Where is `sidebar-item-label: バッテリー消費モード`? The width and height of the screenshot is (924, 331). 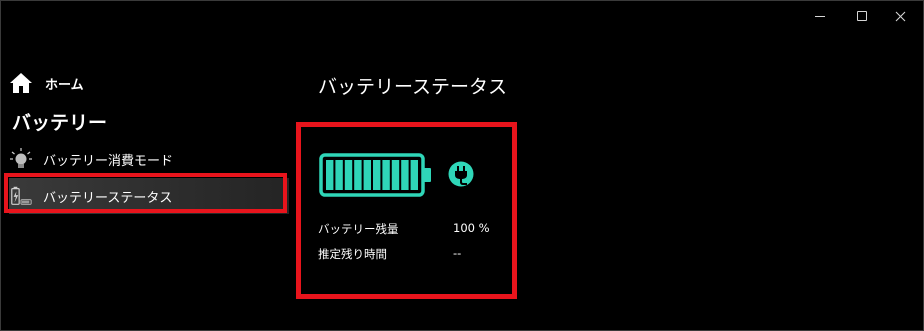
sidebar-item-label: バッテリー消費モード is located at coordinates (108, 161).